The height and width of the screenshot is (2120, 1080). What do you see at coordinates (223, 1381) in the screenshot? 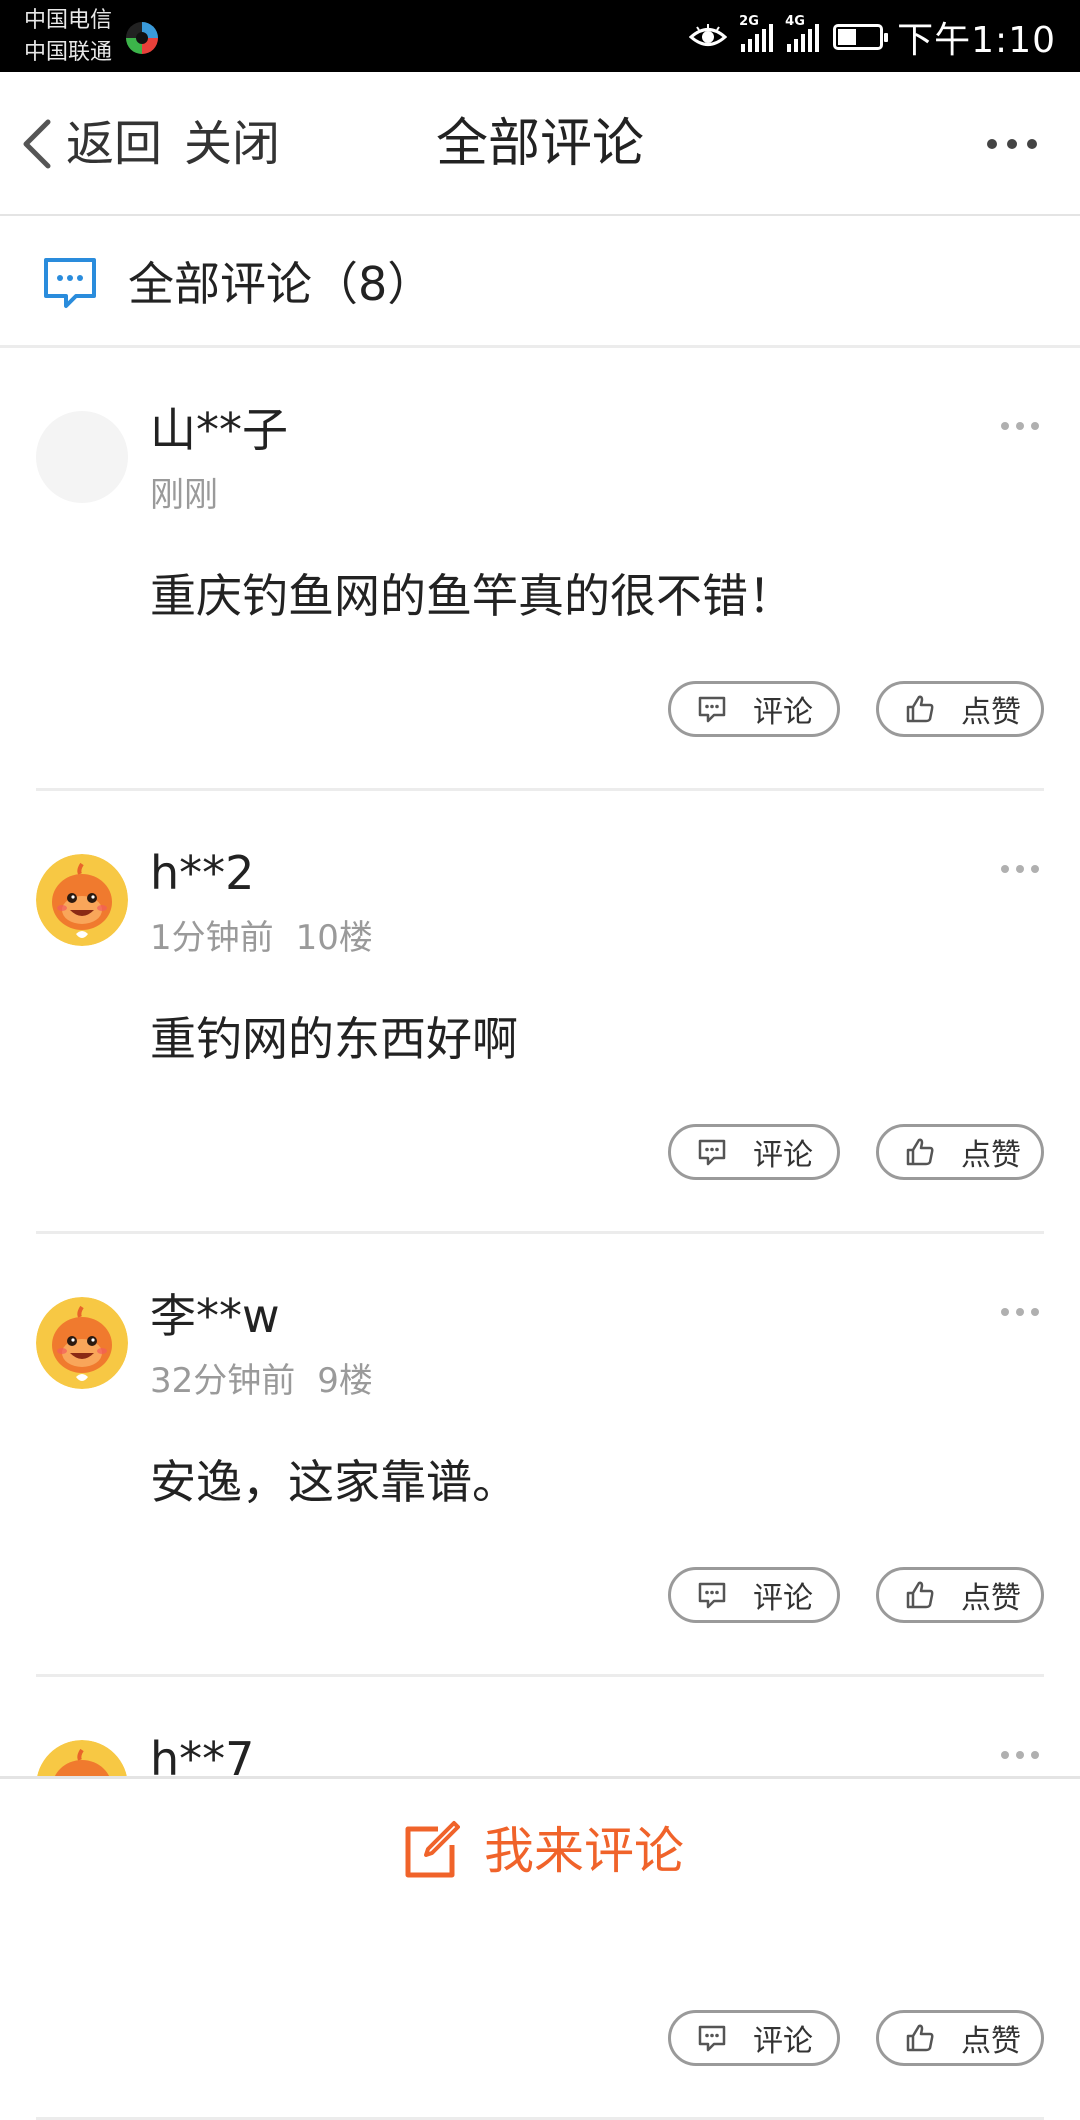
I see `comment-time: 32分钟前` at bounding box center [223, 1381].